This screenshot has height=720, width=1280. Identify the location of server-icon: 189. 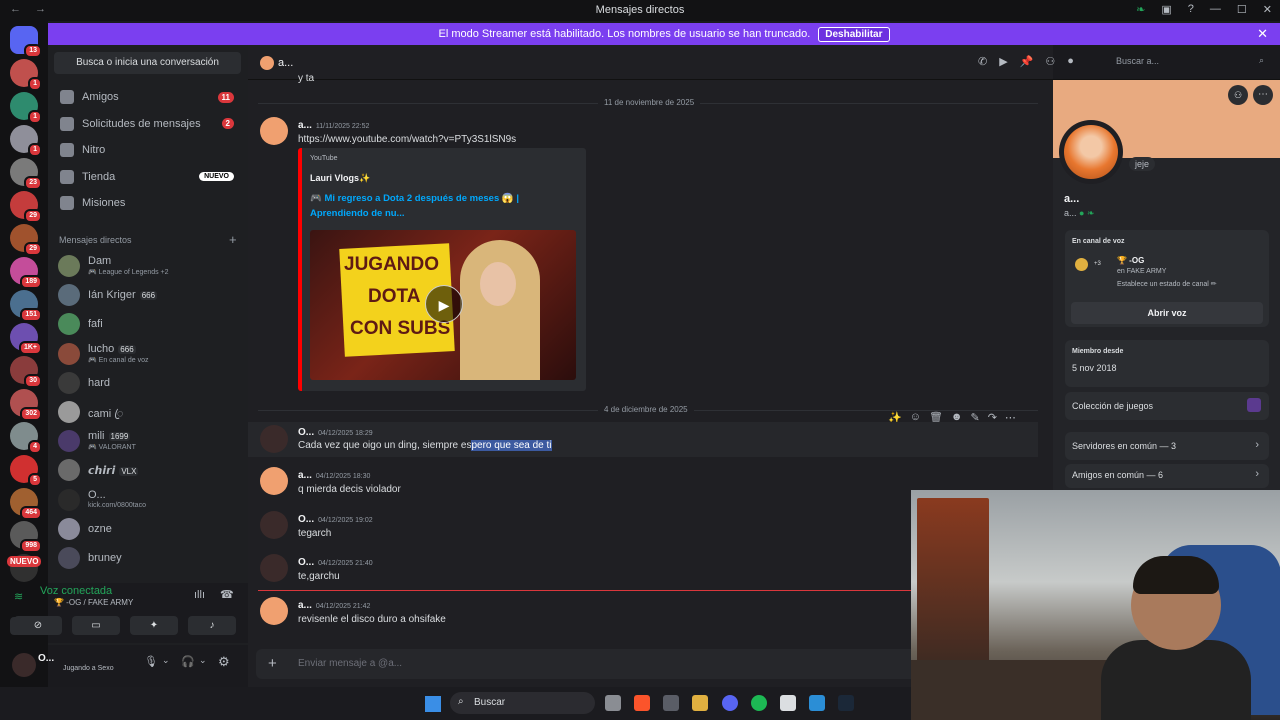
(26, 273).